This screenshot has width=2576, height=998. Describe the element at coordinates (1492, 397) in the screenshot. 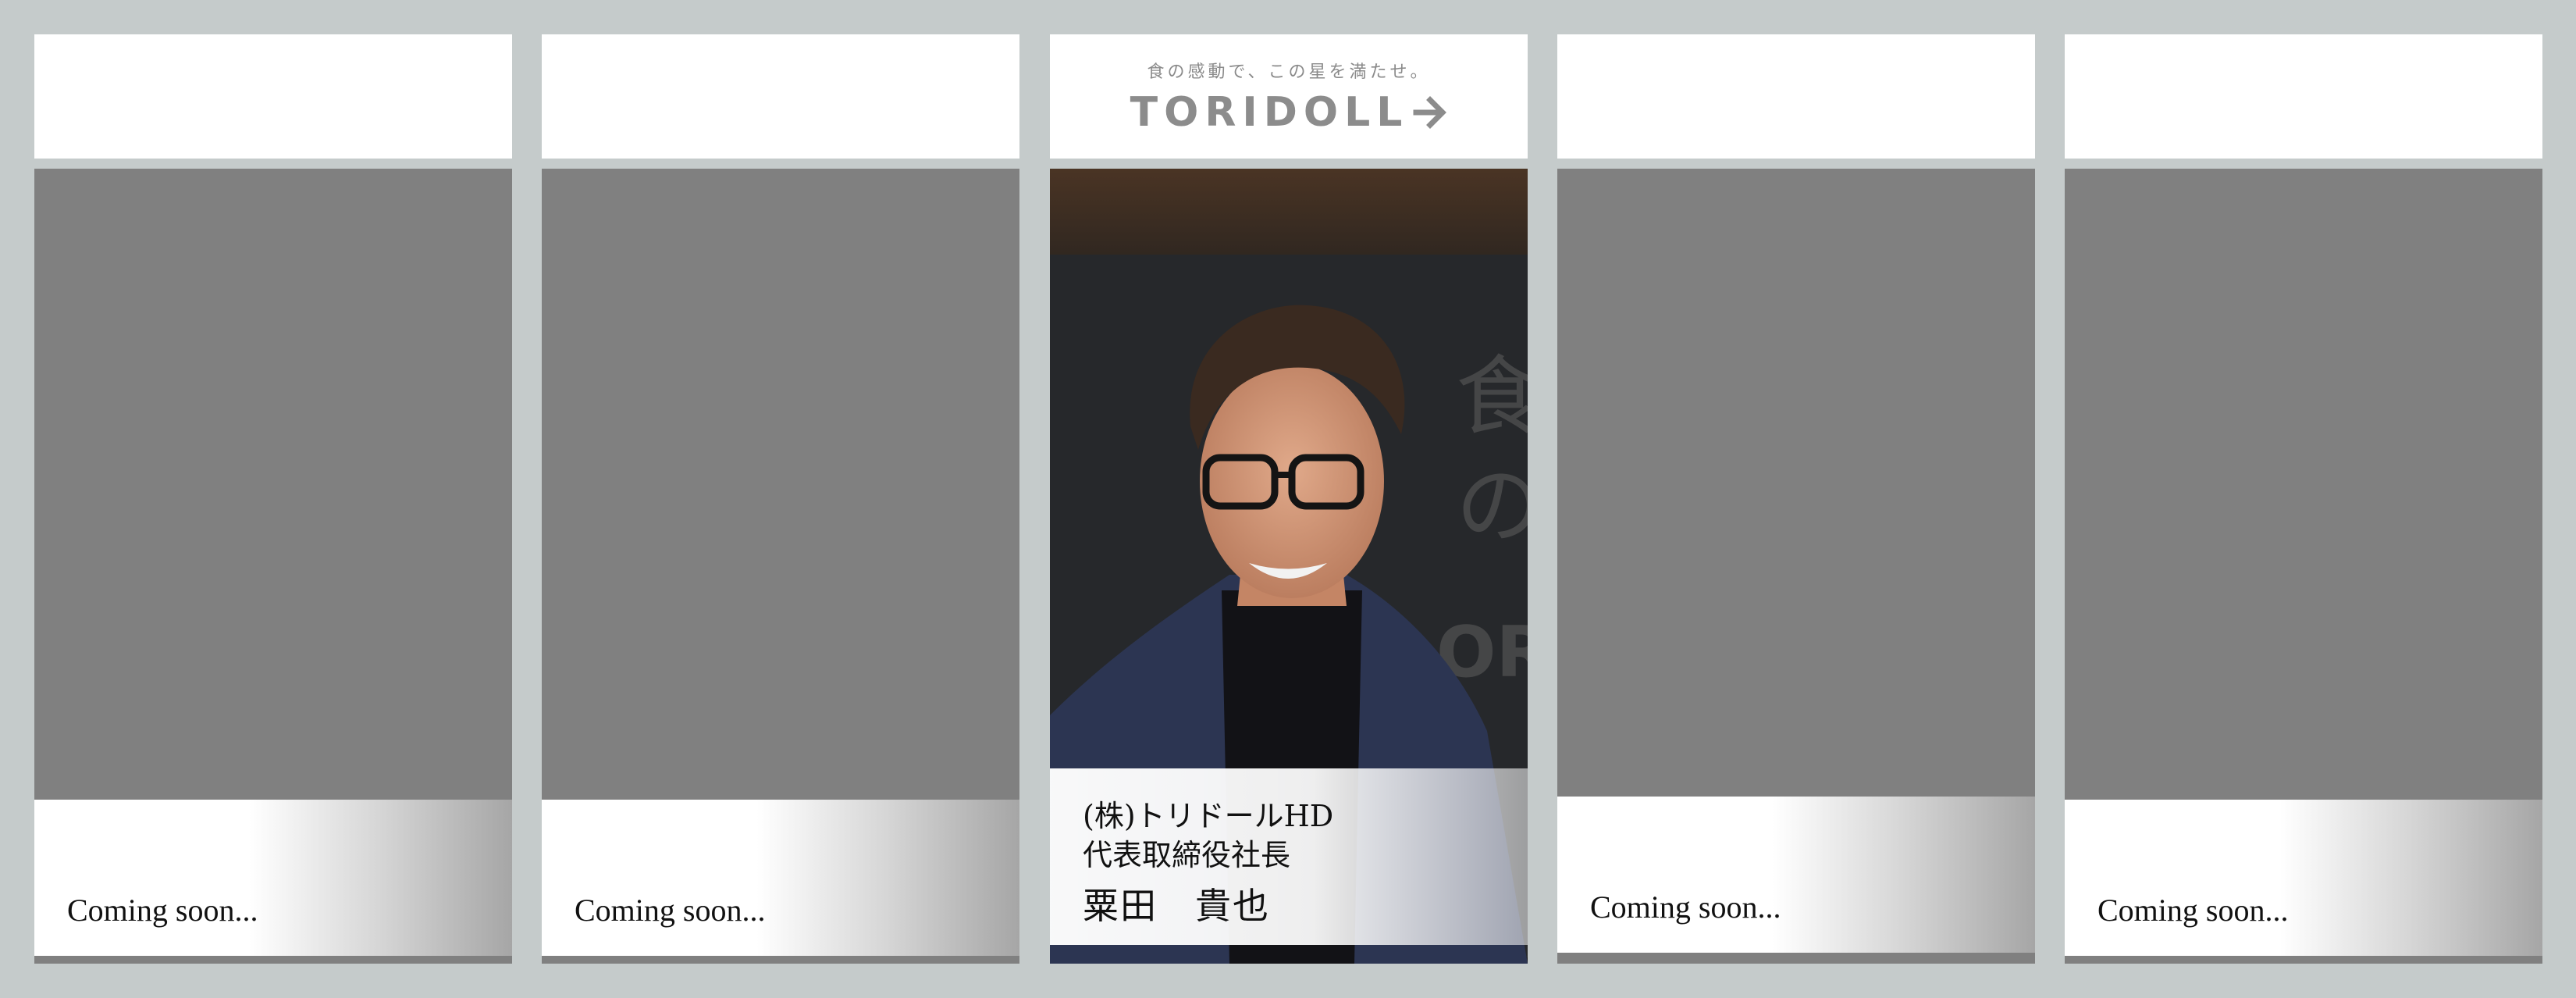

I see `svg-text: 食の` at that location.